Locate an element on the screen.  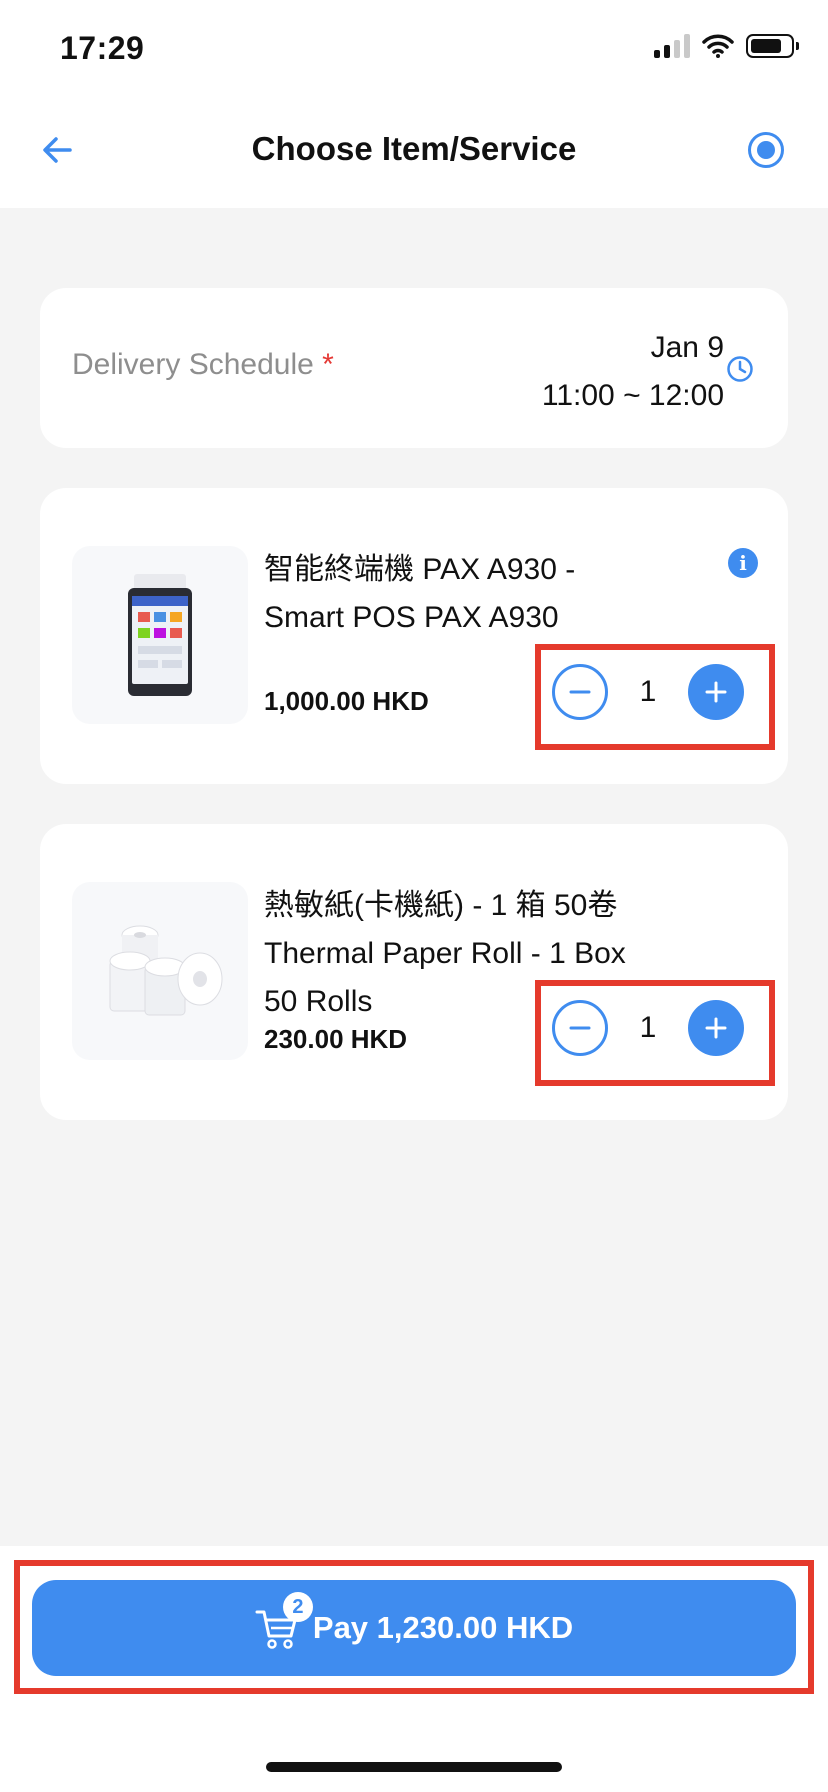
product-name-zh: 熱敏紙(卡機紙) - 1 箱 50卷 is located at coordinates (441, 905).